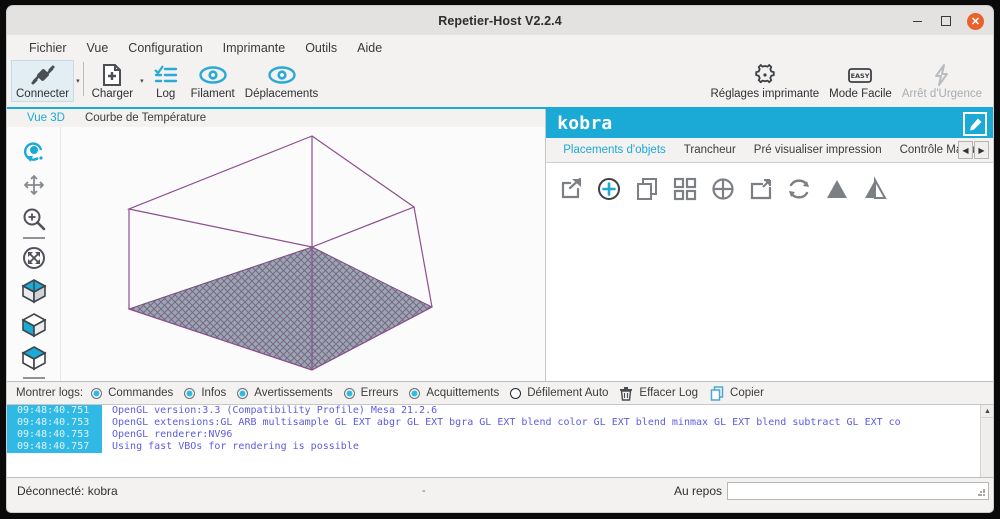  What do you see at coordinates (818, 150) in the screenshot?
I see `tab-previsualiser-impression: Pré visualiser impression` at bounding box center [818, 150].